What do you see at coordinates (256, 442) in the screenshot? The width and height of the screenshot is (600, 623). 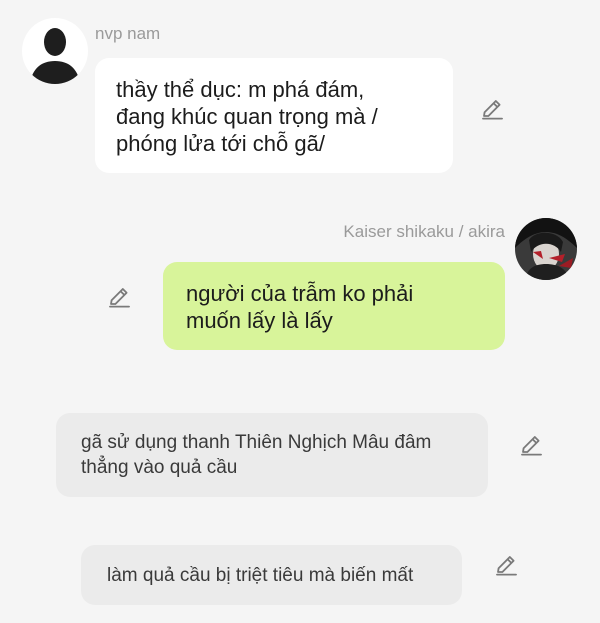 I see `message-text-line: gã sử dụng thanh Thiên Nghịch Mâu đâm` at bounding box center [256, 442].